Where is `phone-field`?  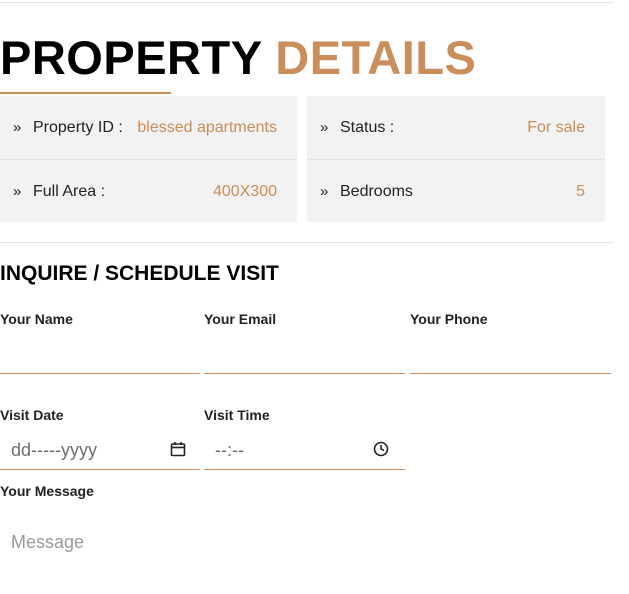 phone-field is located at coordinates (510, 358).